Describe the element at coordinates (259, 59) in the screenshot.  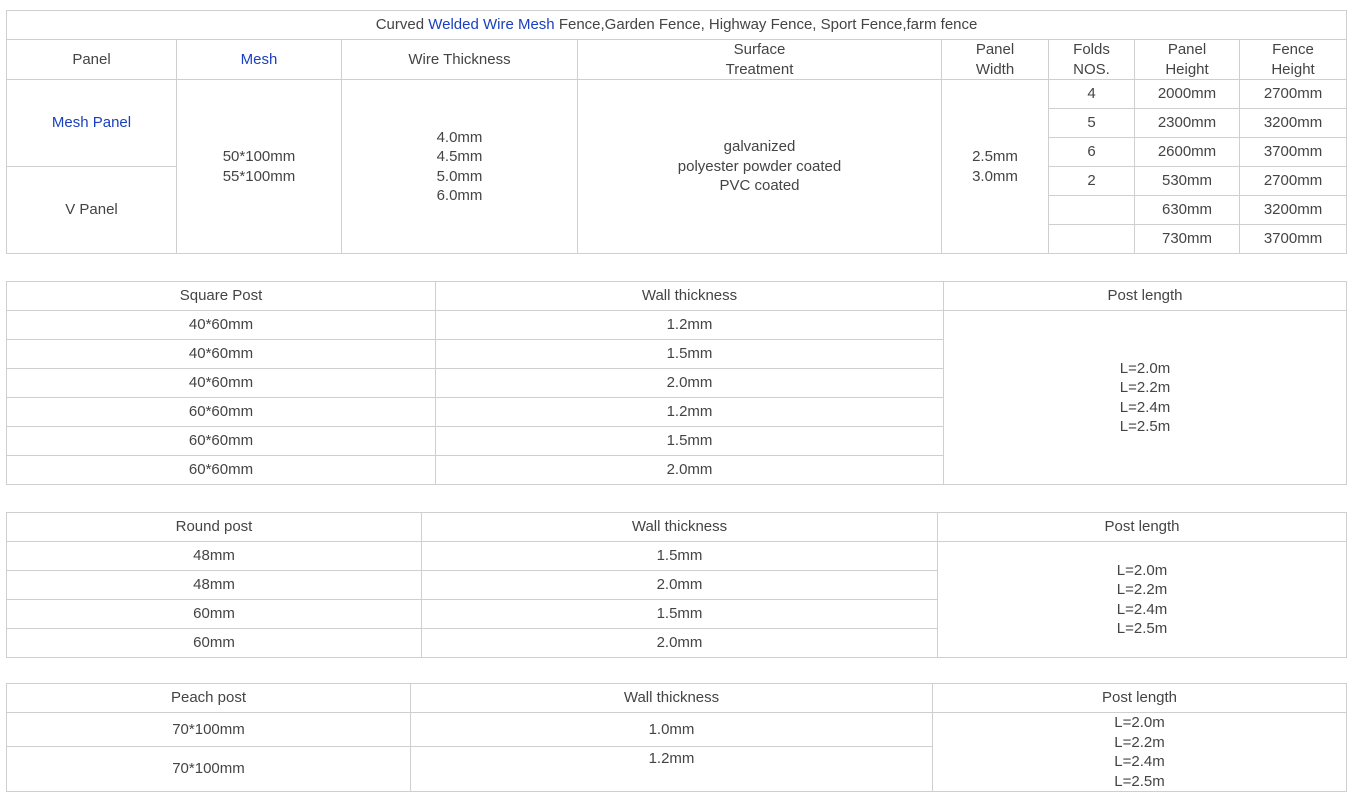
I see `header-mesh-link: Mesh` at that location.